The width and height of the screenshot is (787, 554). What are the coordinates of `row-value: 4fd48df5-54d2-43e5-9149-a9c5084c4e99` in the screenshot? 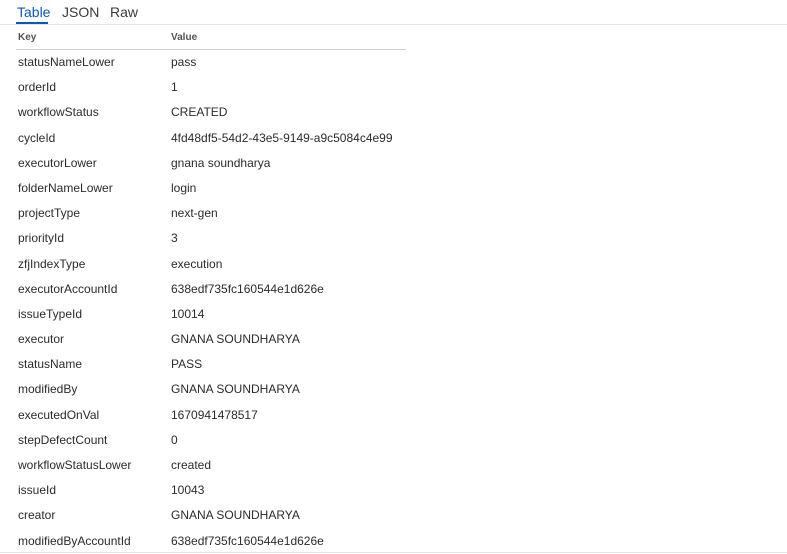 It's located at (282, 137).